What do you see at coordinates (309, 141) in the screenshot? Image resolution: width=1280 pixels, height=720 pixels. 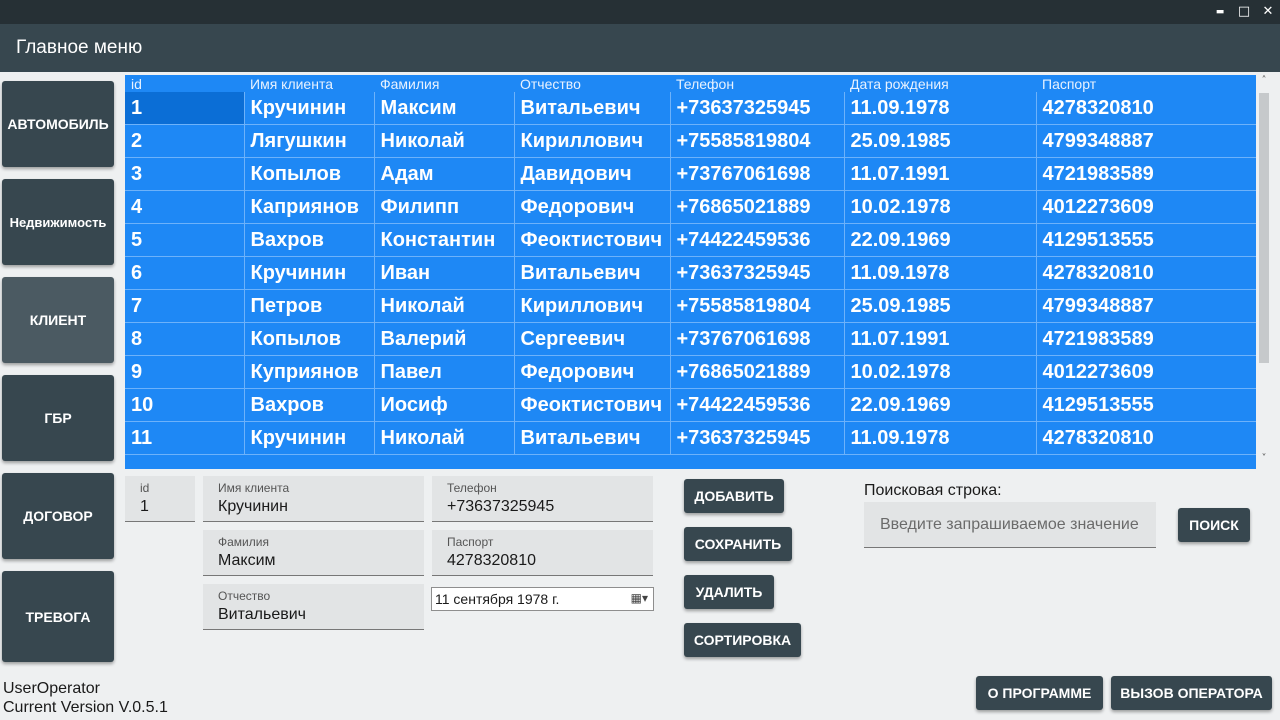 I see `cell-first-name: Лягушкин` at bounding box center [309, 141].